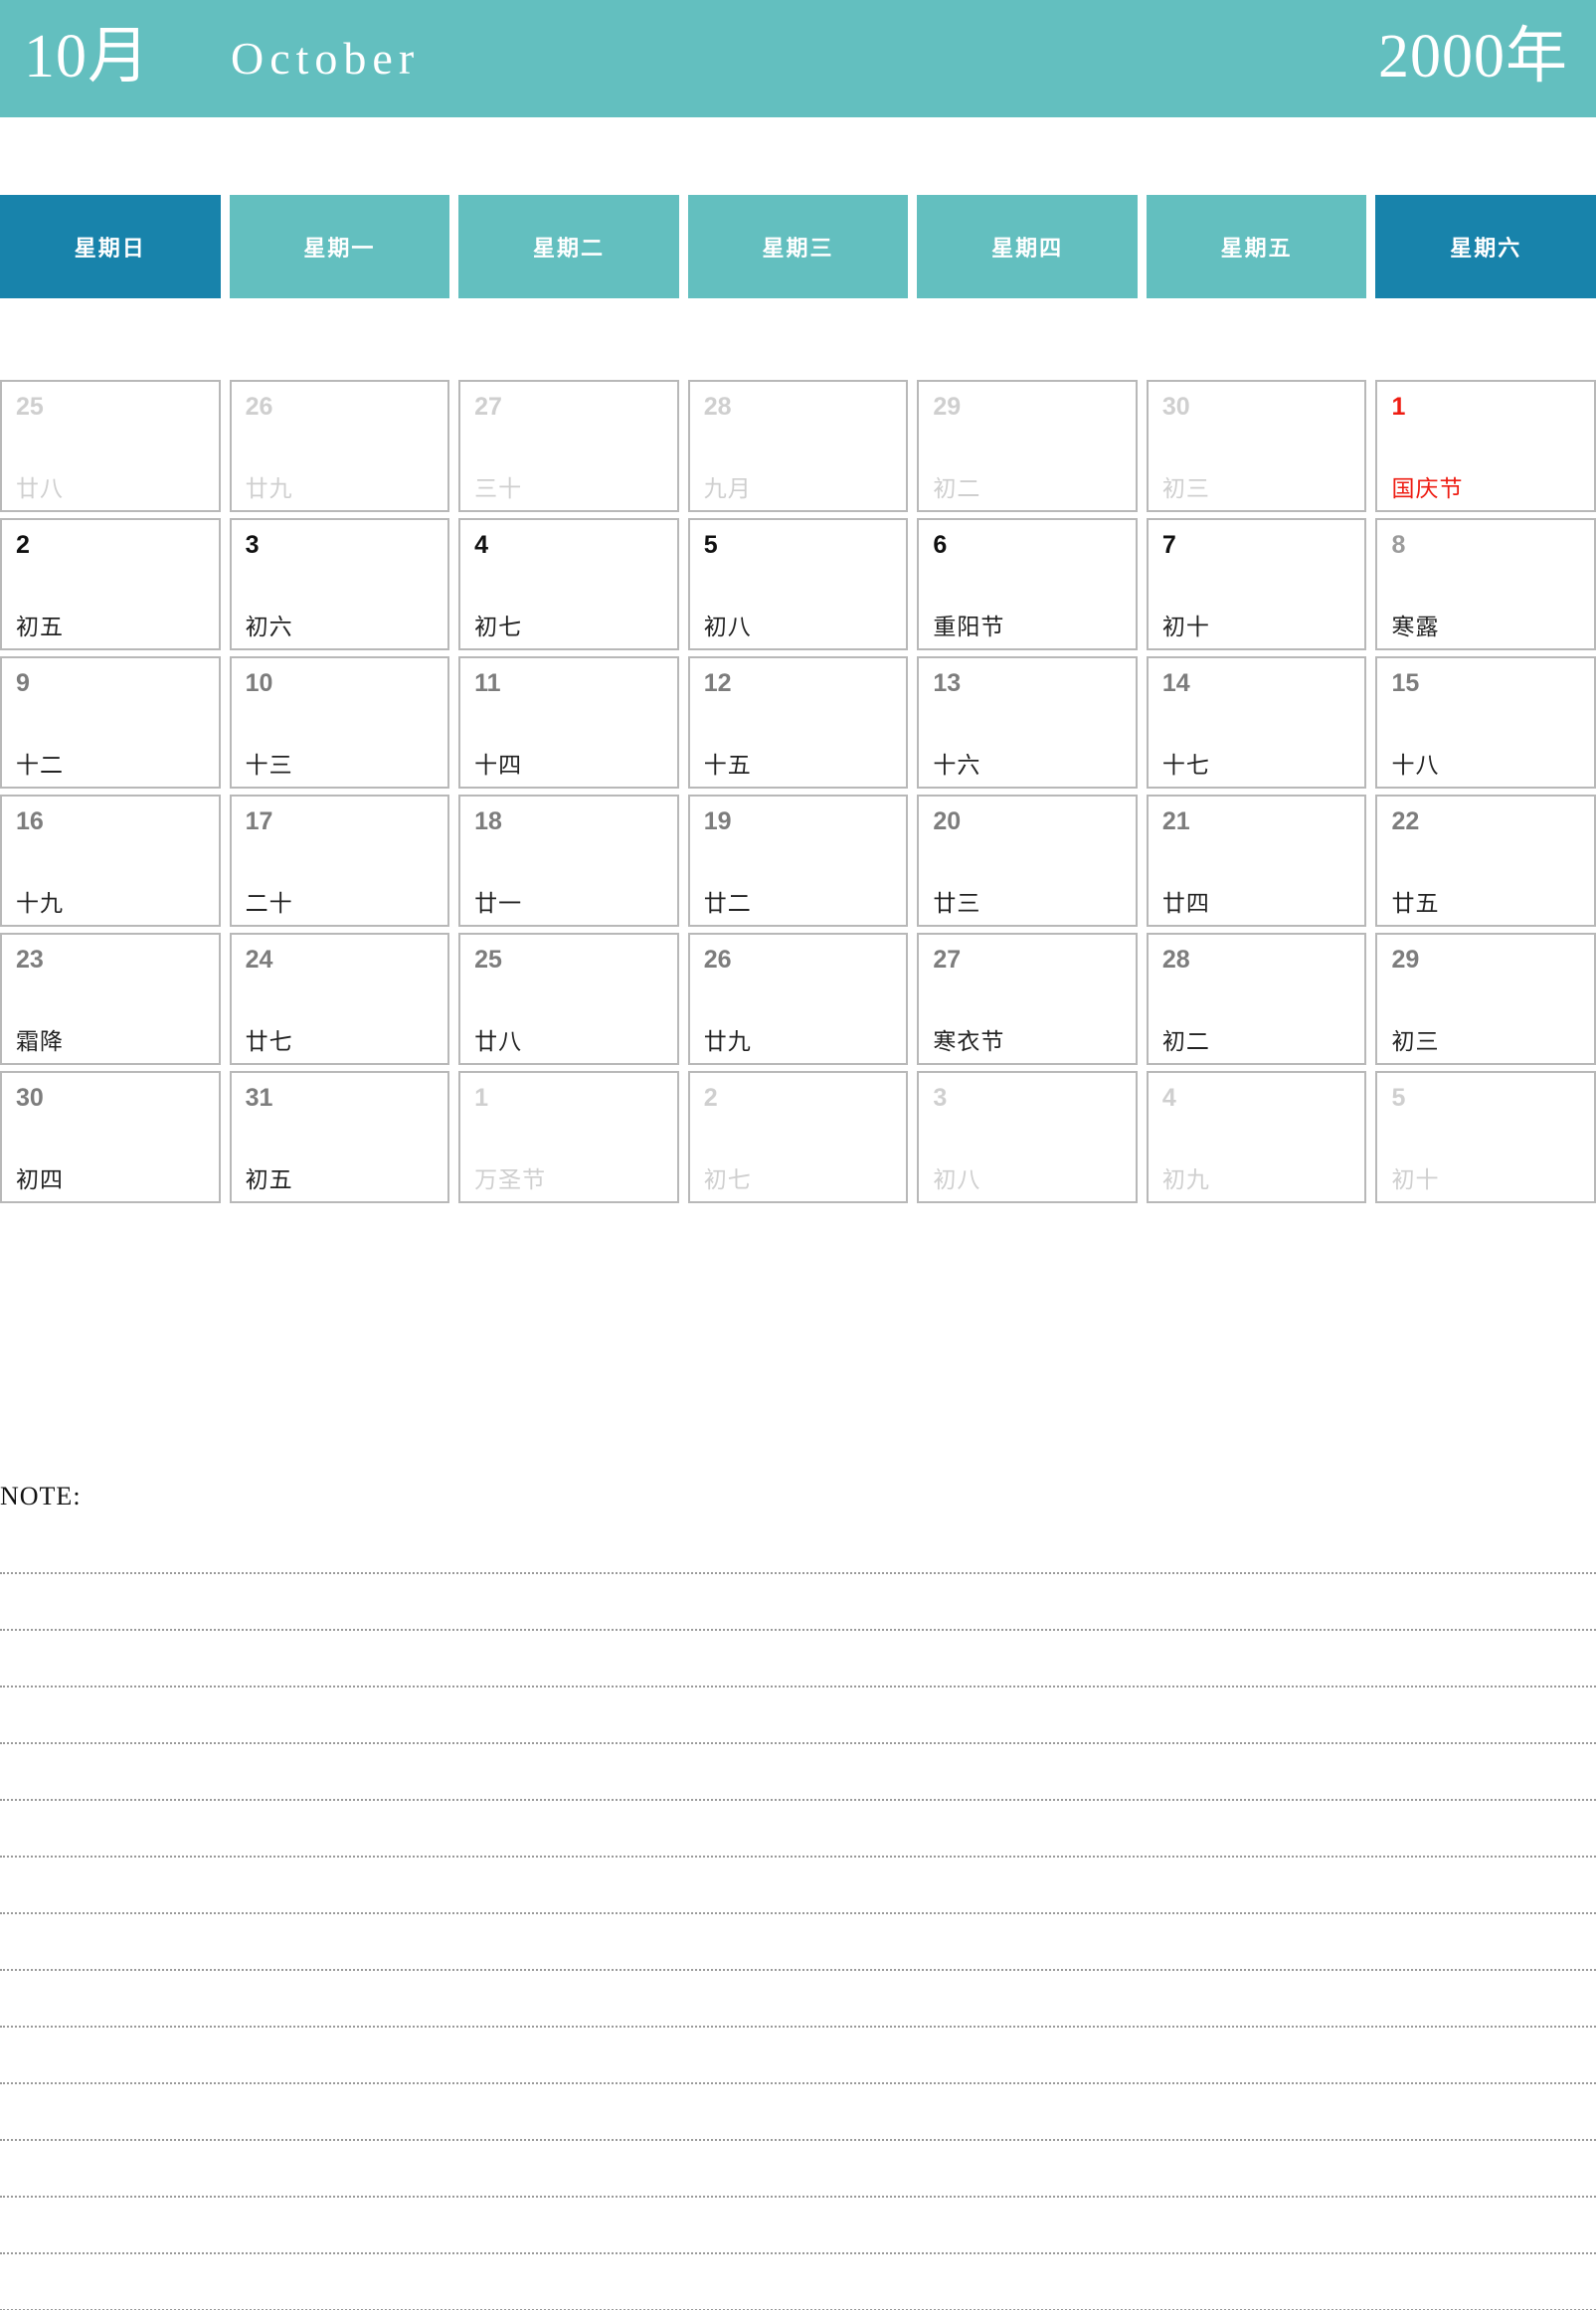  Describe the element at coordinates (340, 1137) in the screenshot. I see `calendar-day-cell: 31 初五` at that location.